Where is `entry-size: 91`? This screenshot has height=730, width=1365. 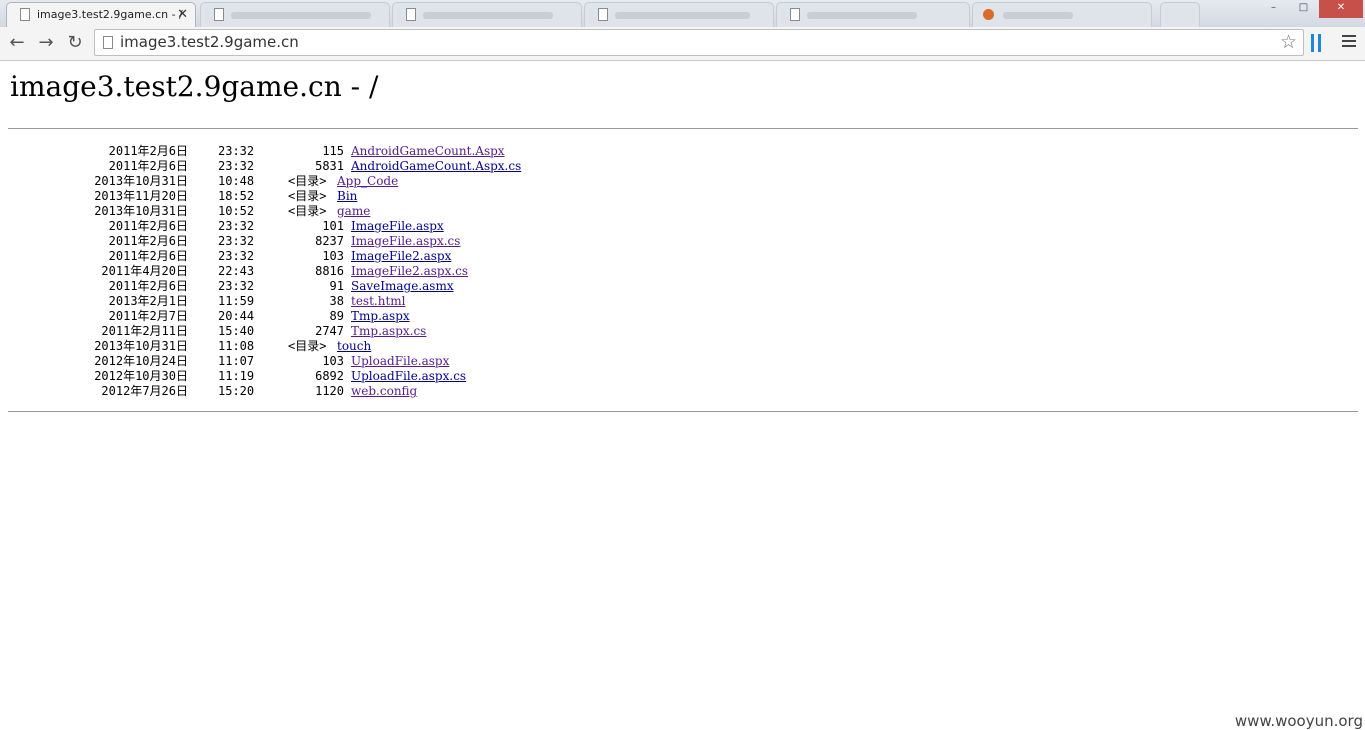 entry-size: 91 is located at coordinates (336, 286).